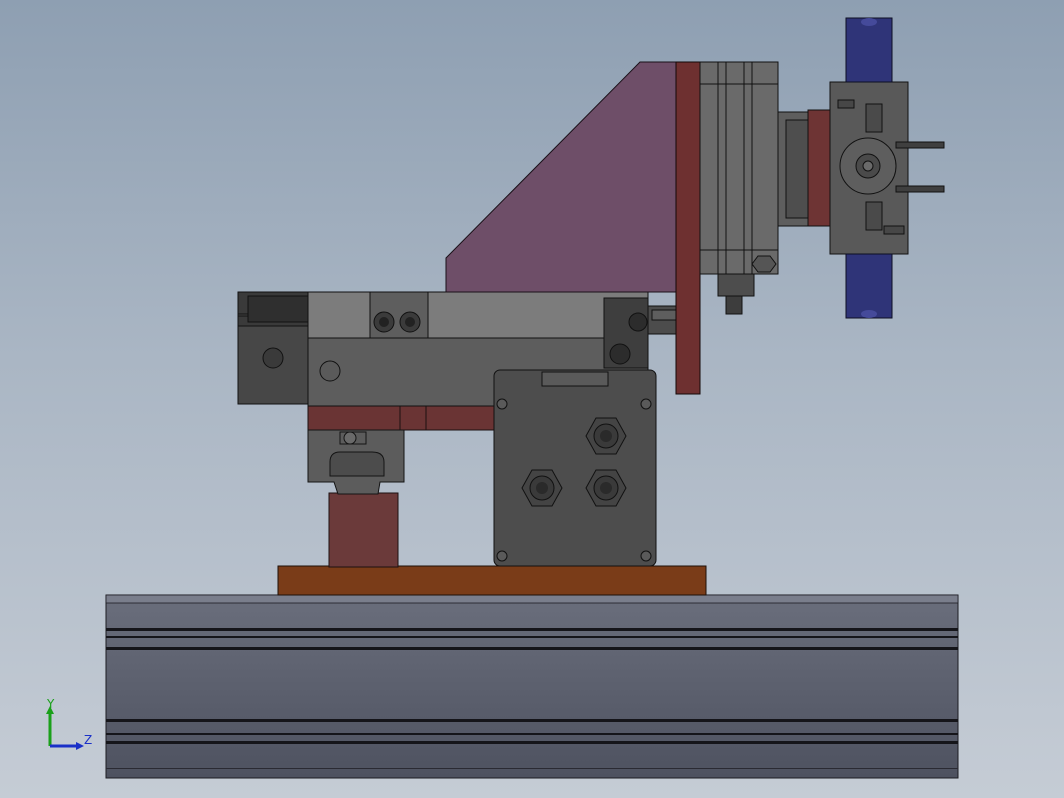  Describe the element at coordinates (363, 530) in the screenshot. I see `slide-block` at that location.